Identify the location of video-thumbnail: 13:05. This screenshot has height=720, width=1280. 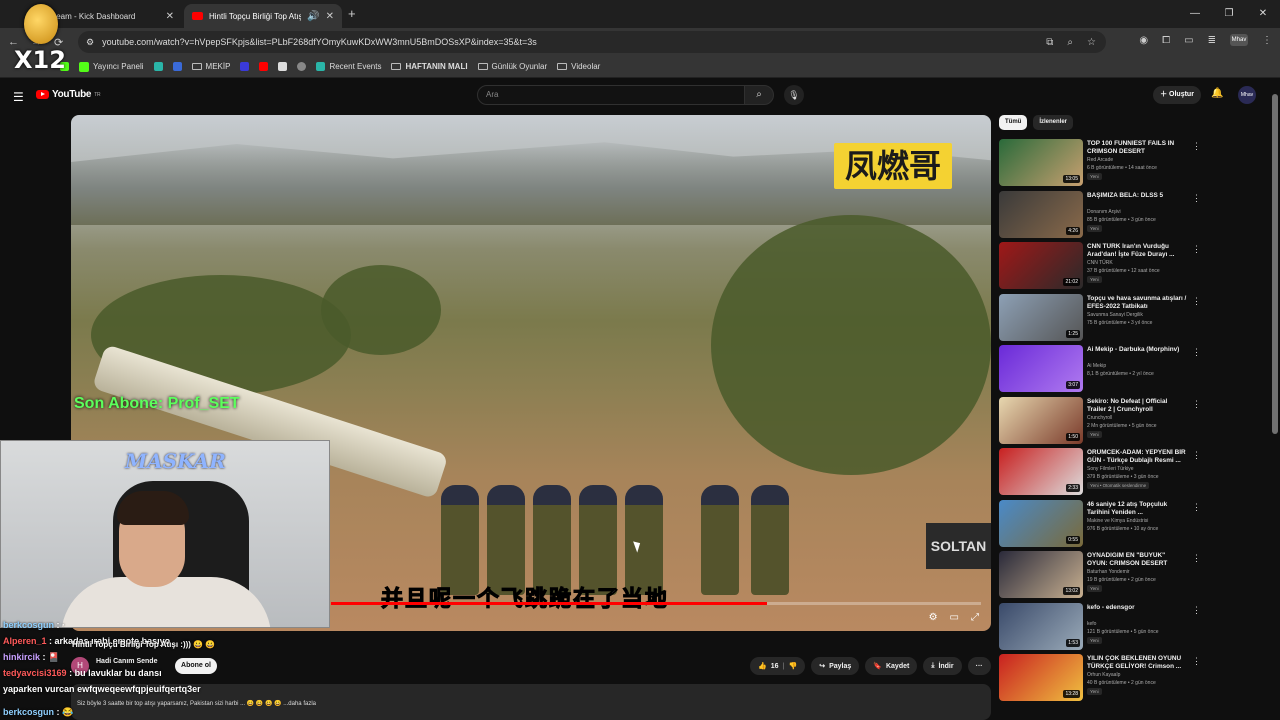
(1041, 162).